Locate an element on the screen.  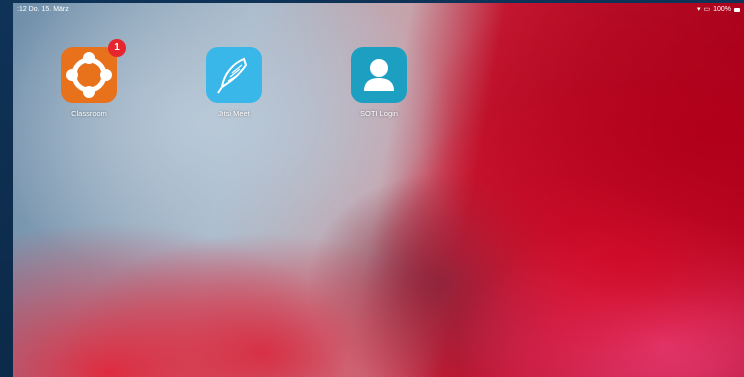
app-soti-login: SOTI Login is located at coordinates (379, 83).